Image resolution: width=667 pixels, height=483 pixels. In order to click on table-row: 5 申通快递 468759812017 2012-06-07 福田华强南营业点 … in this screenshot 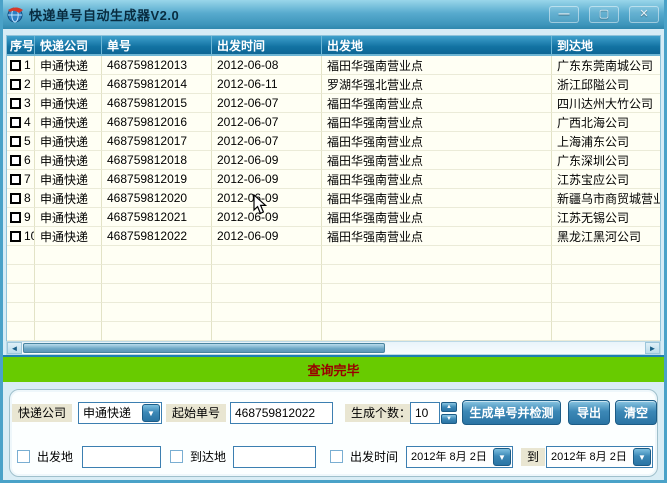, I will do `click(333, 141)`.